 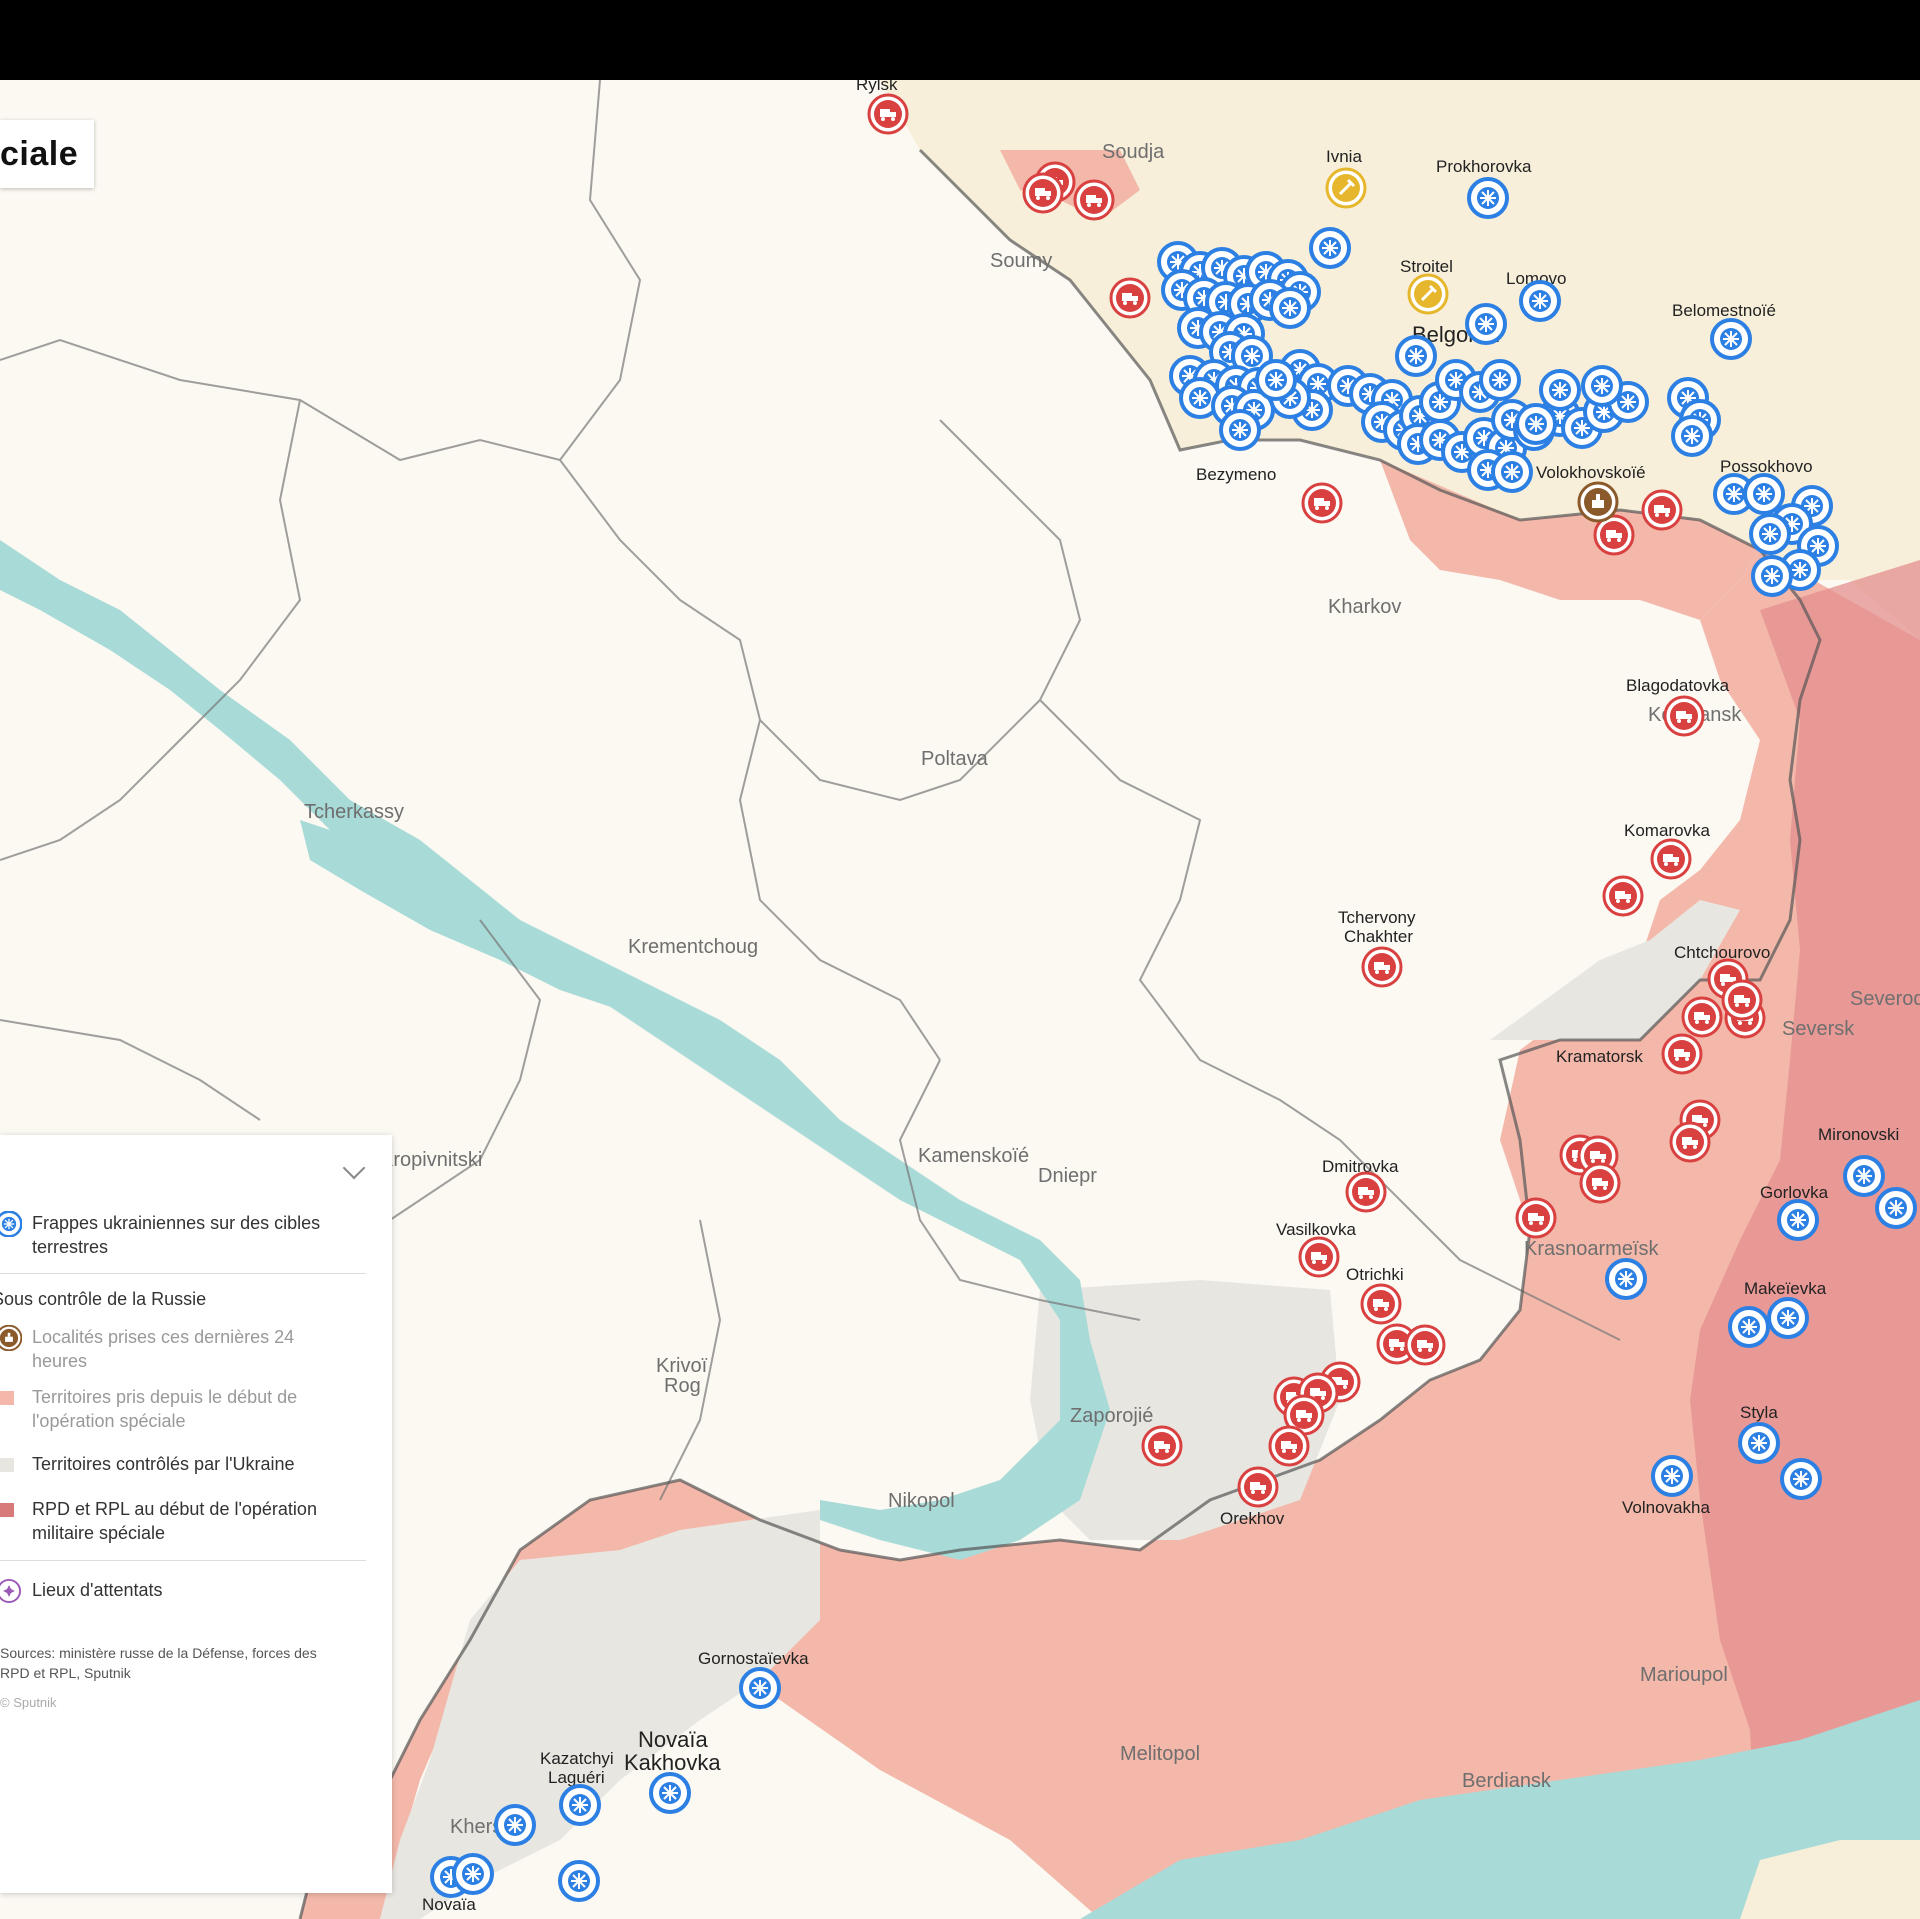 I want to click on town-label: Bezymeno, so click(x=1236, y=474).